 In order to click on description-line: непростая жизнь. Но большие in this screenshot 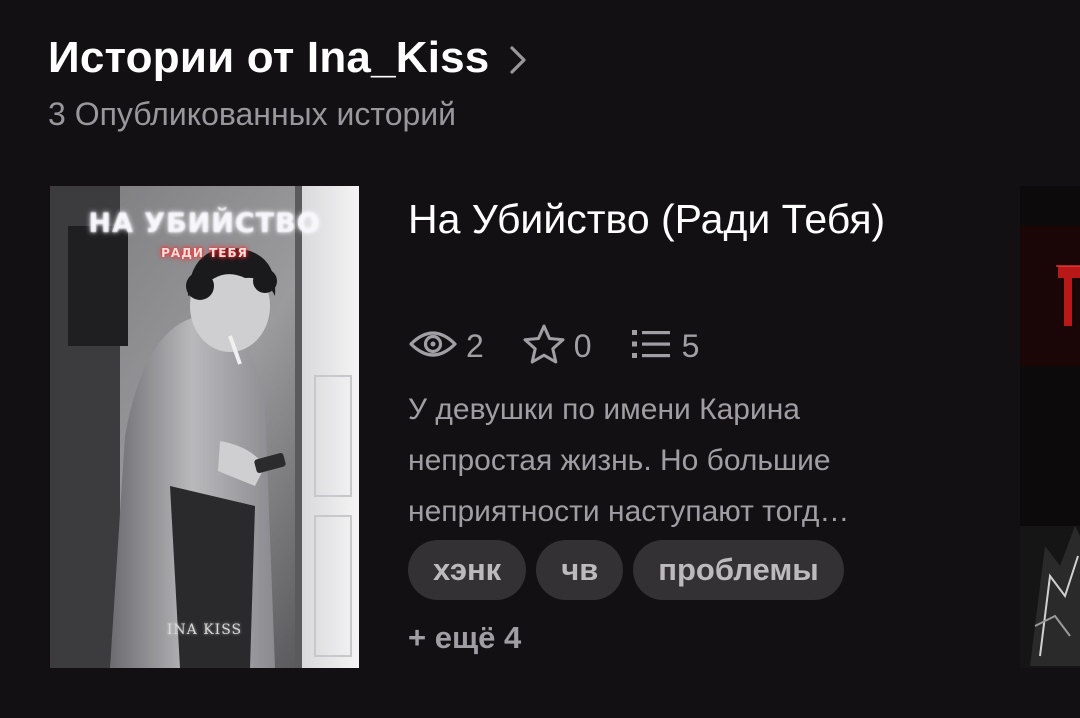, I will do `click(619, 460)`.